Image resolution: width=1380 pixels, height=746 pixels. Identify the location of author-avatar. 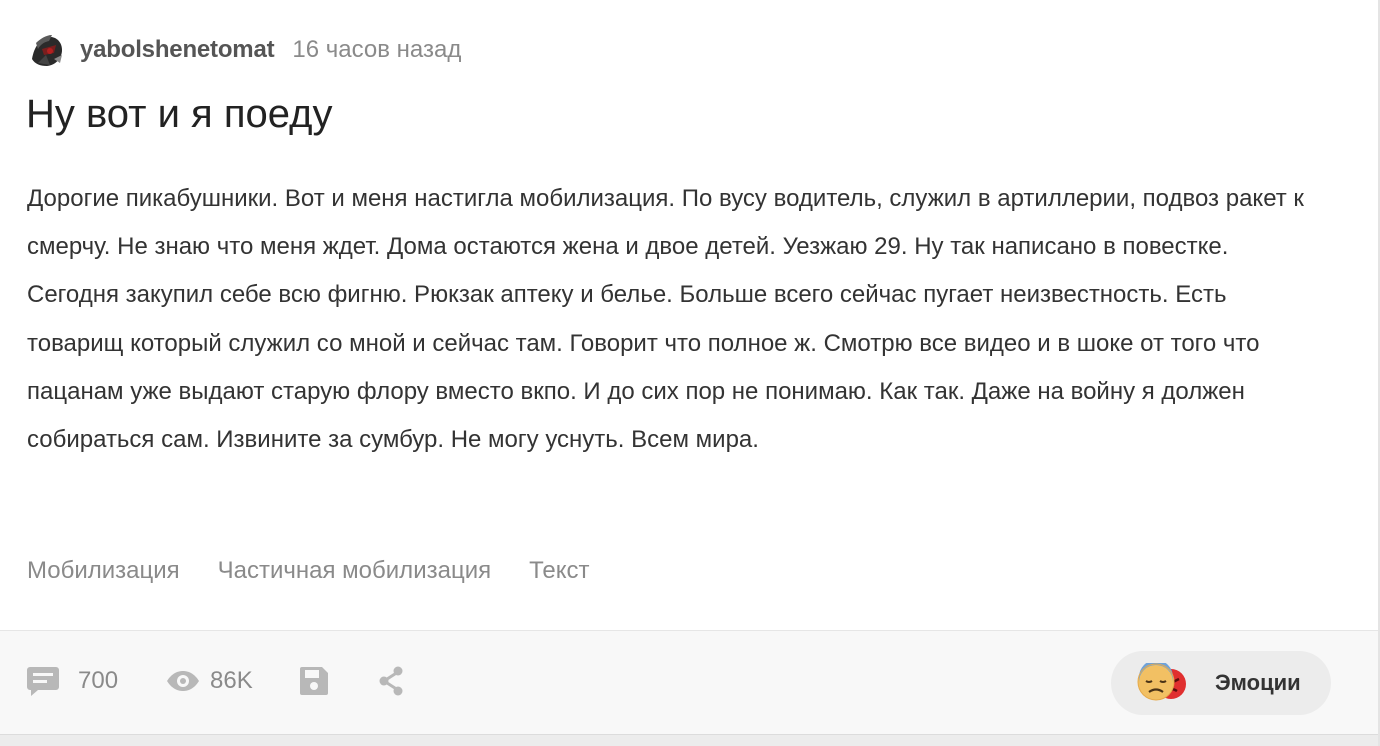
(47, 50).